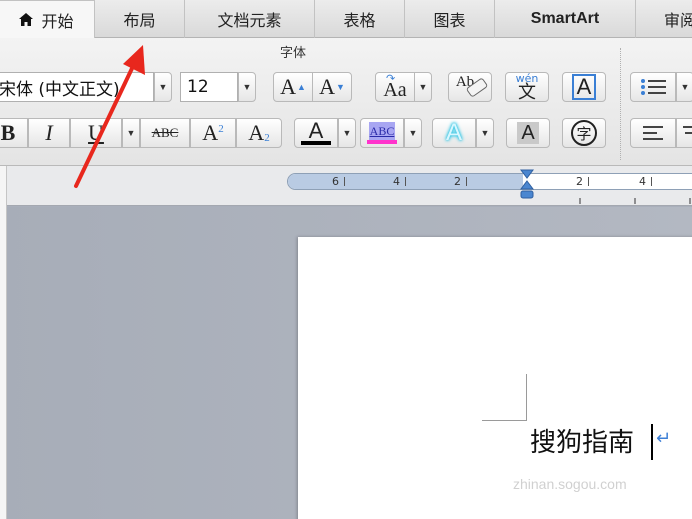  What do you see at coordinates (267, 138) in the screenshot?
I see `subscript-mark: 2` at bounding box center [267, 138].